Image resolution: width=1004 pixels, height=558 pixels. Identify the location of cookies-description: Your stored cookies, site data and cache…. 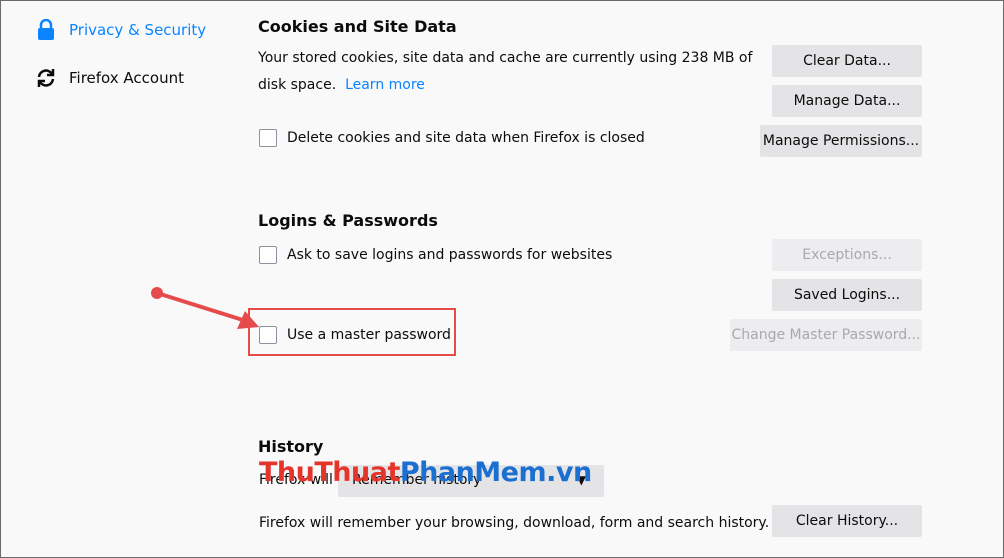
(505, 71).